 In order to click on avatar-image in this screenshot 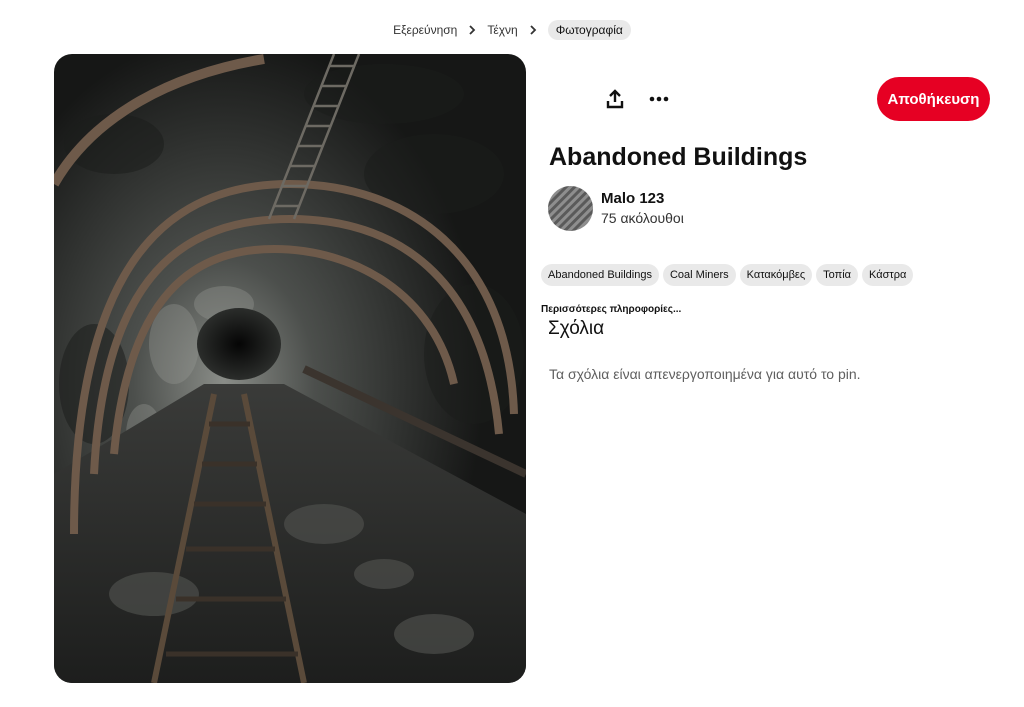, I will do `click(570, 208)`.